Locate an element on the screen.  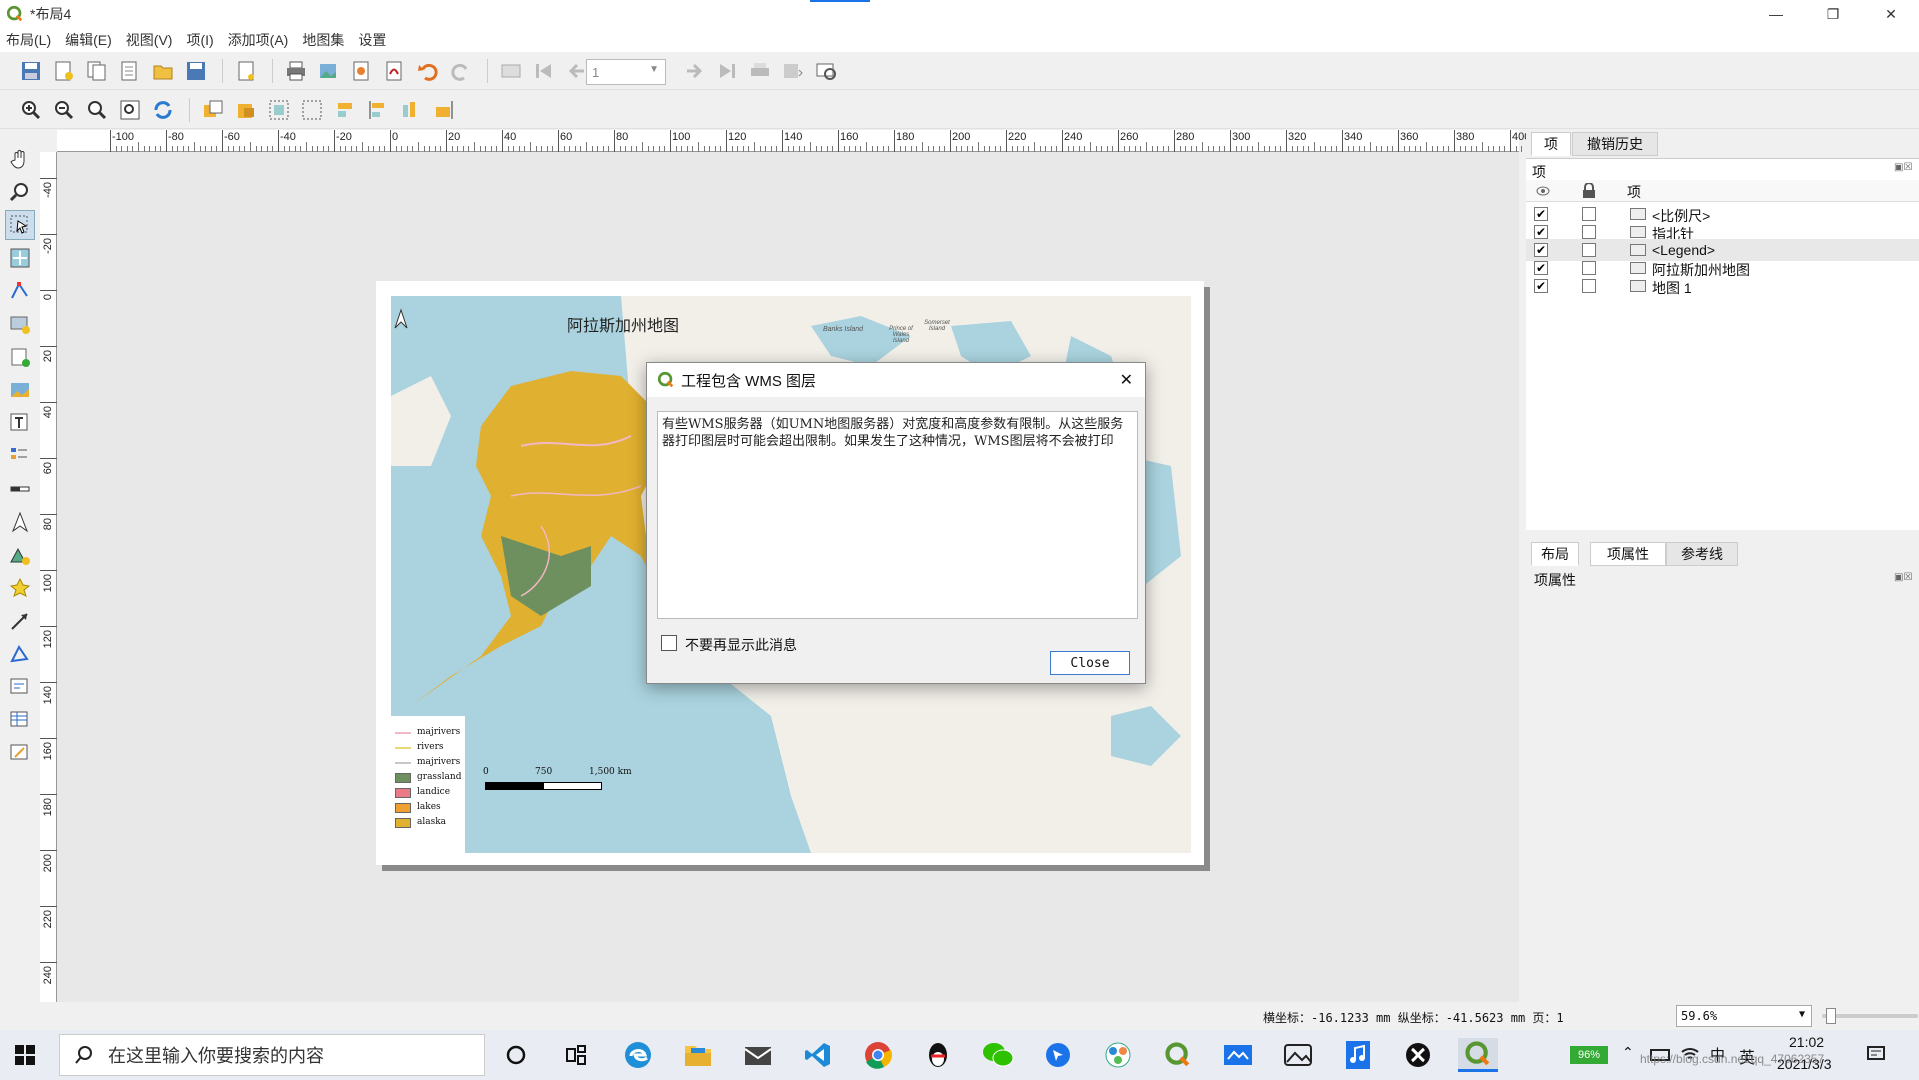
taskbar-photos is located at coordinates (1298, 1055).